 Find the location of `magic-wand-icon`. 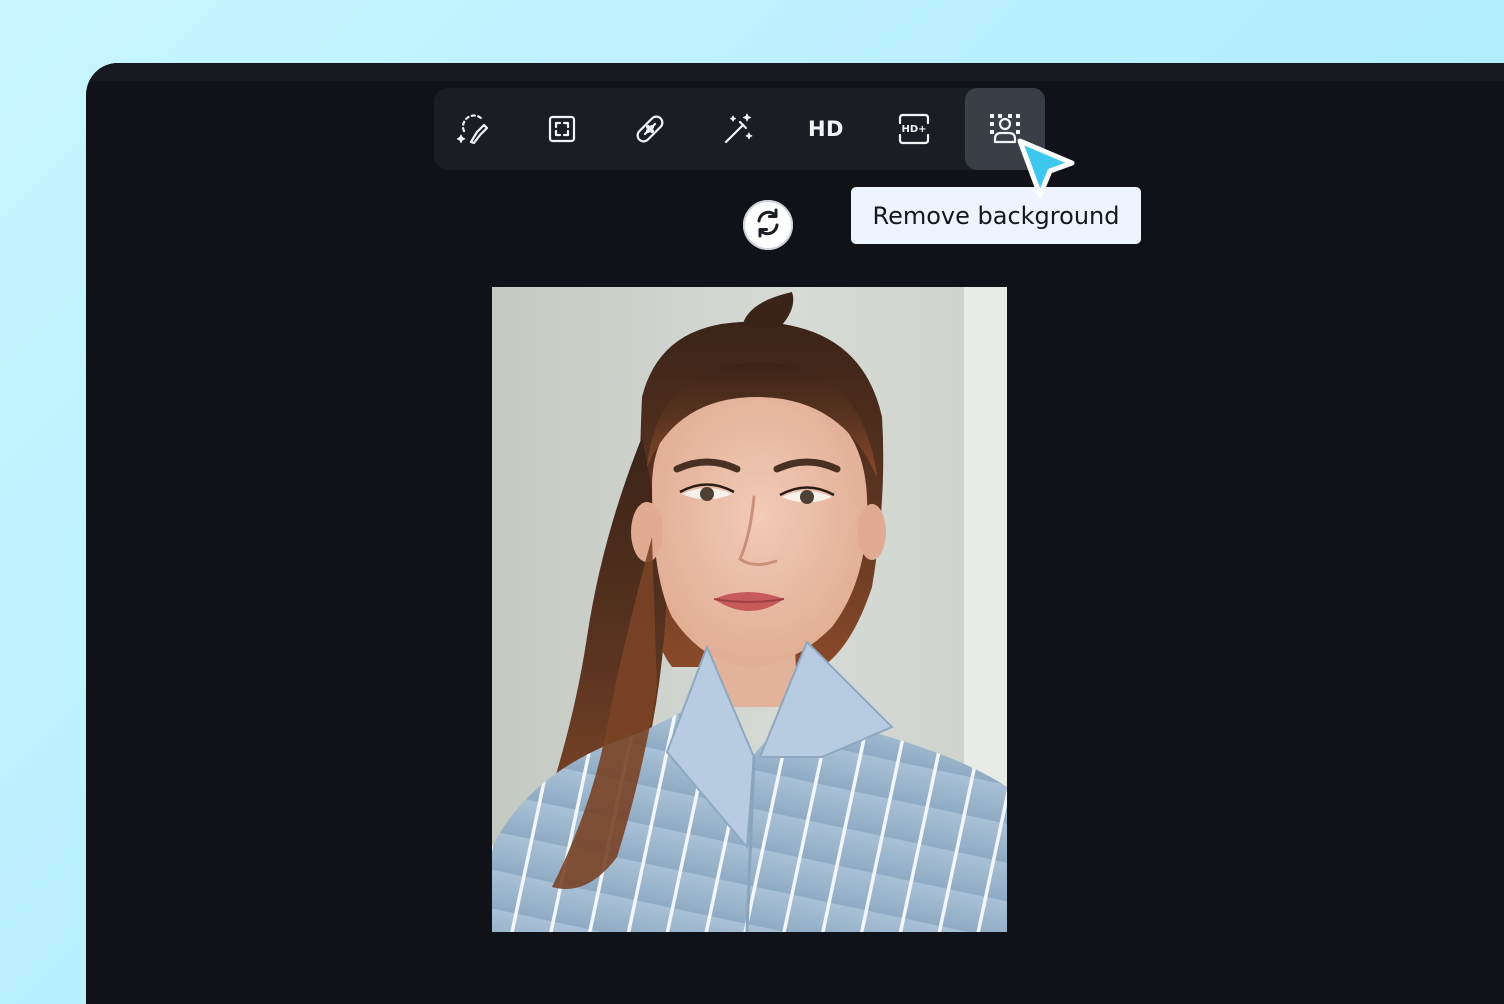

magic-wand-icon is located at coordinates (738, 129).